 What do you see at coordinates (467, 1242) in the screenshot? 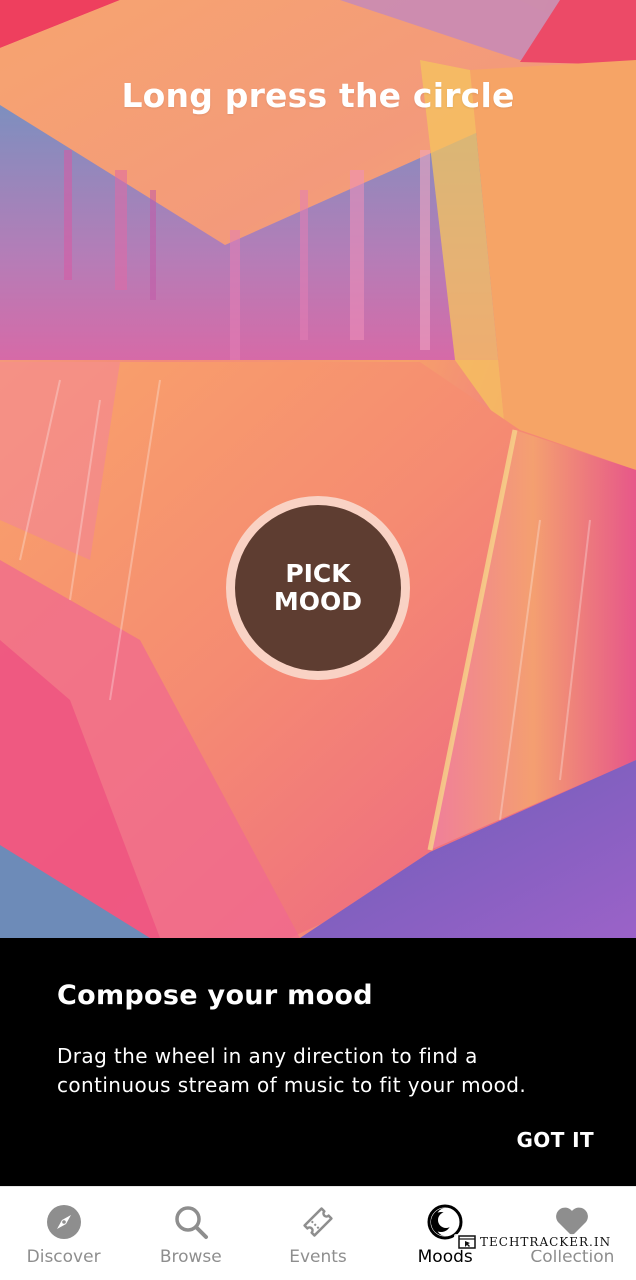
I see `browser-cursor-icon` at bounding box center [467, 1242].